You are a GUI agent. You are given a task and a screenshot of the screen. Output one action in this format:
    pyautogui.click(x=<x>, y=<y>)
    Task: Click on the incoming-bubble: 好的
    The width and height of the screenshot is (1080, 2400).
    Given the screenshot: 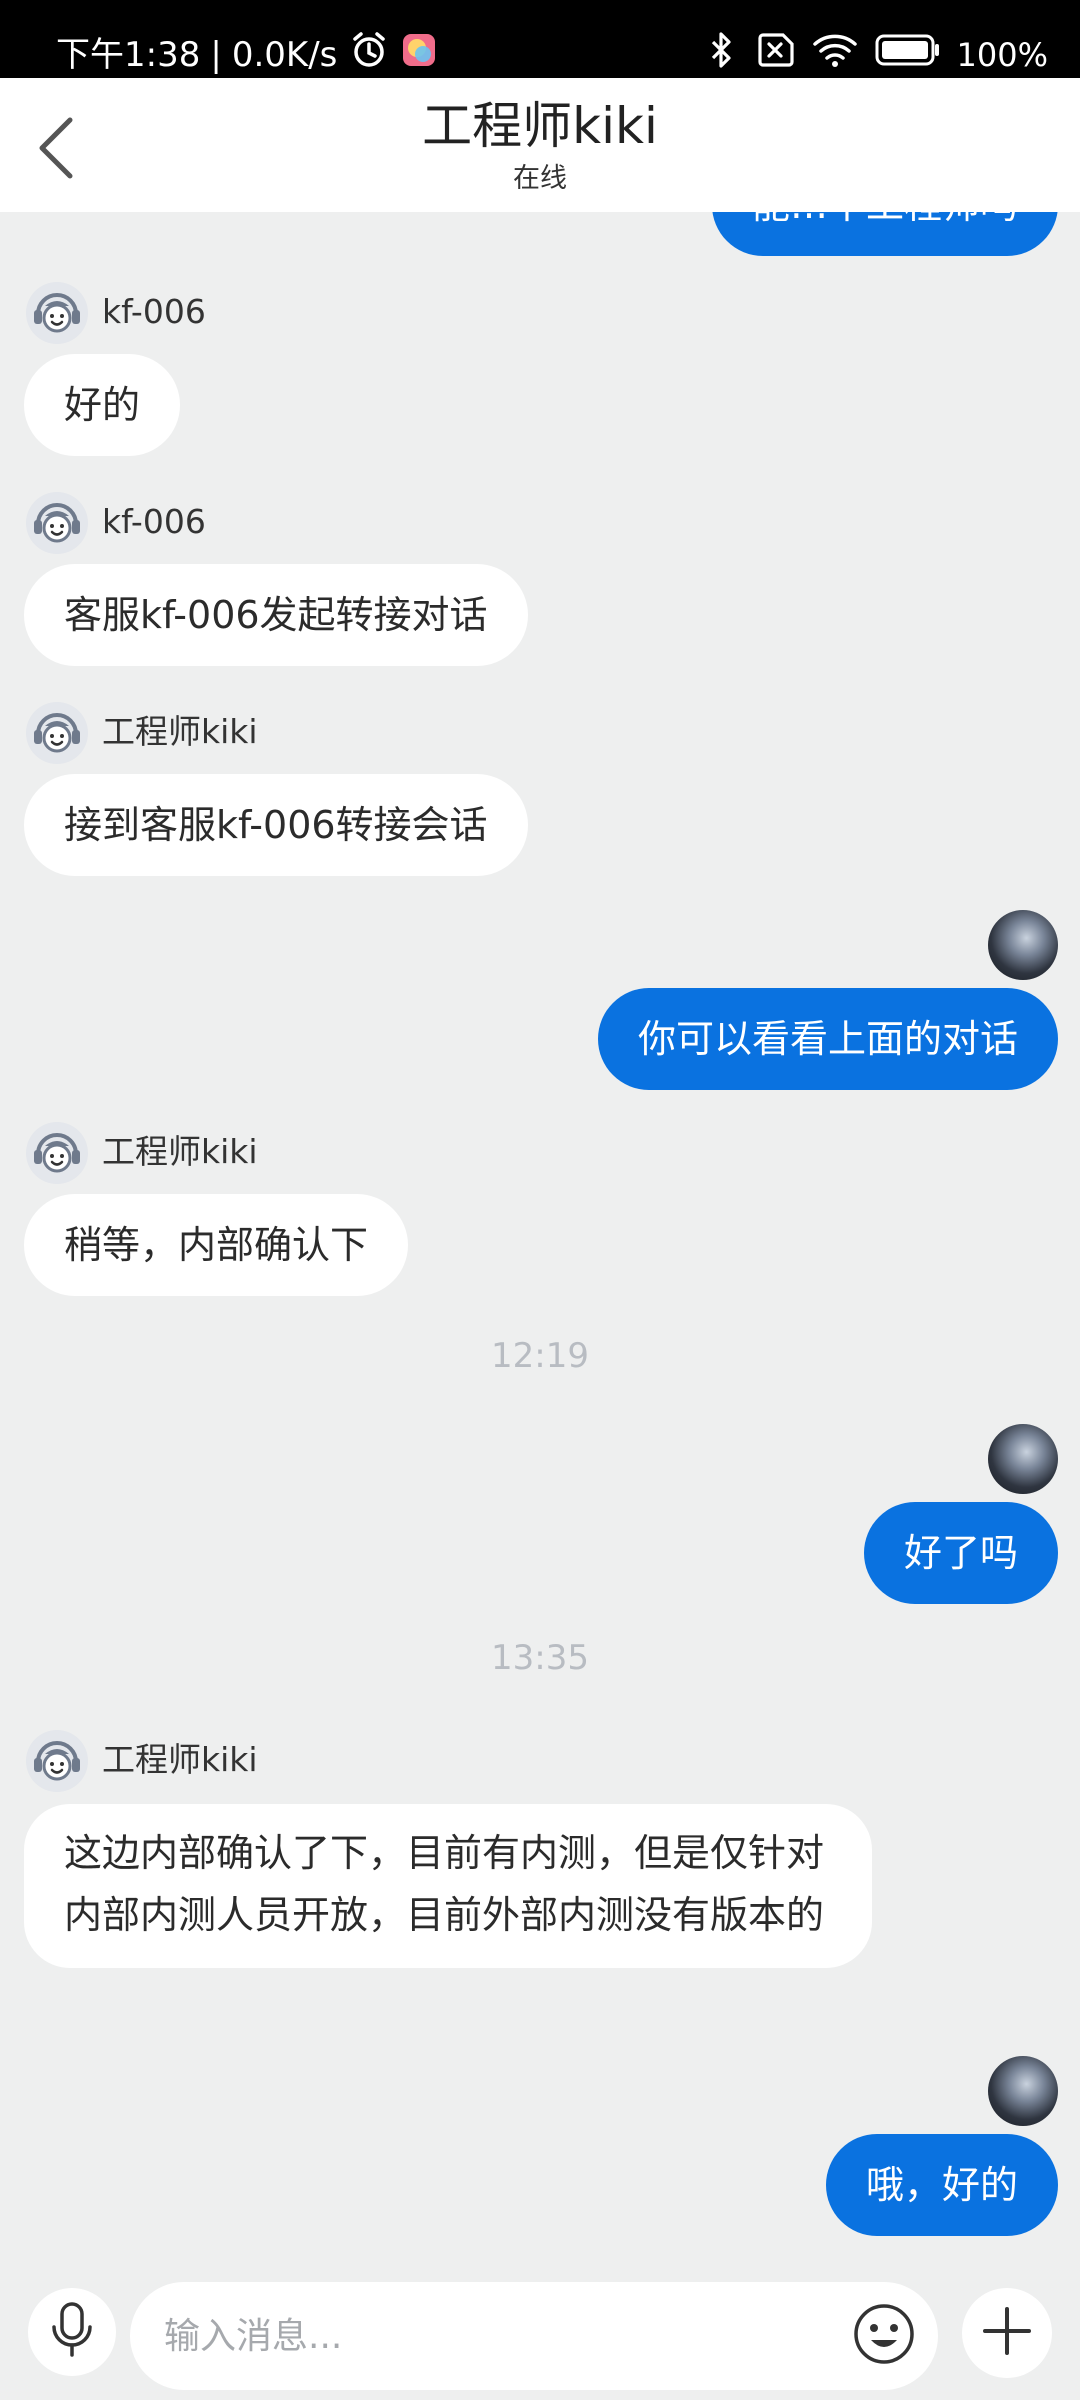 What is the action you would take?
    pyautogui.click(x=102, y=405)
    